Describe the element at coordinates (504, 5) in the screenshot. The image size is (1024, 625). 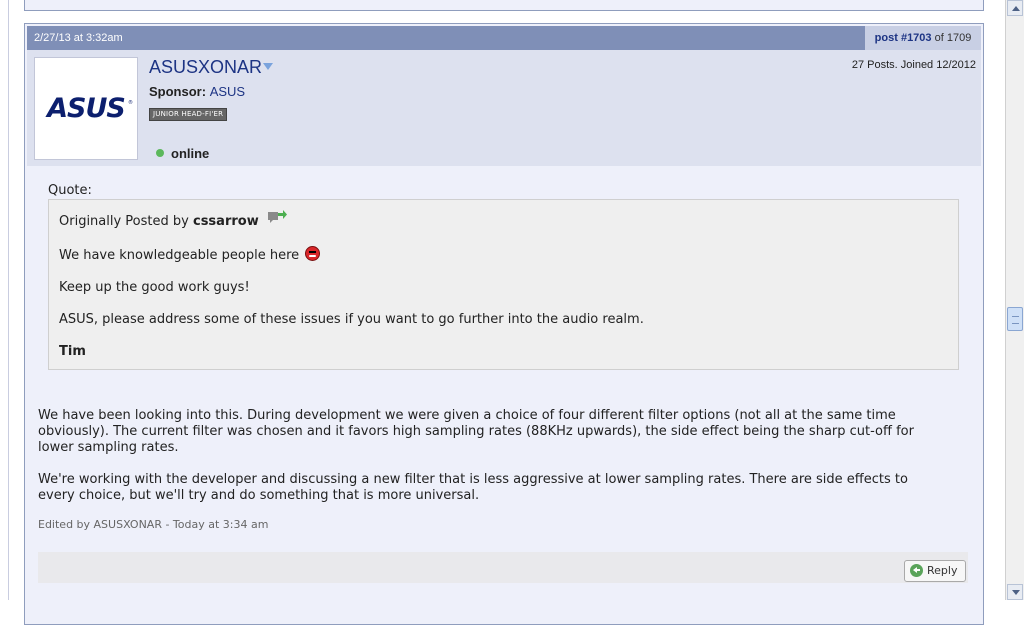
I see `previous-post-footer` at that location.